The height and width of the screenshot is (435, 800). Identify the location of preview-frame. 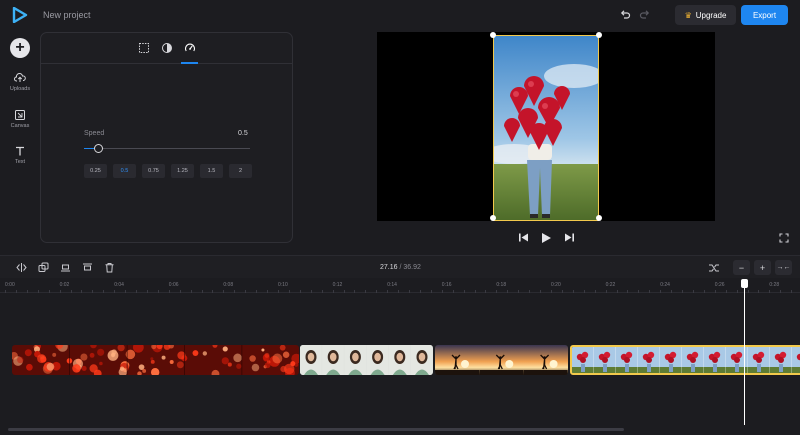
(546, 128).